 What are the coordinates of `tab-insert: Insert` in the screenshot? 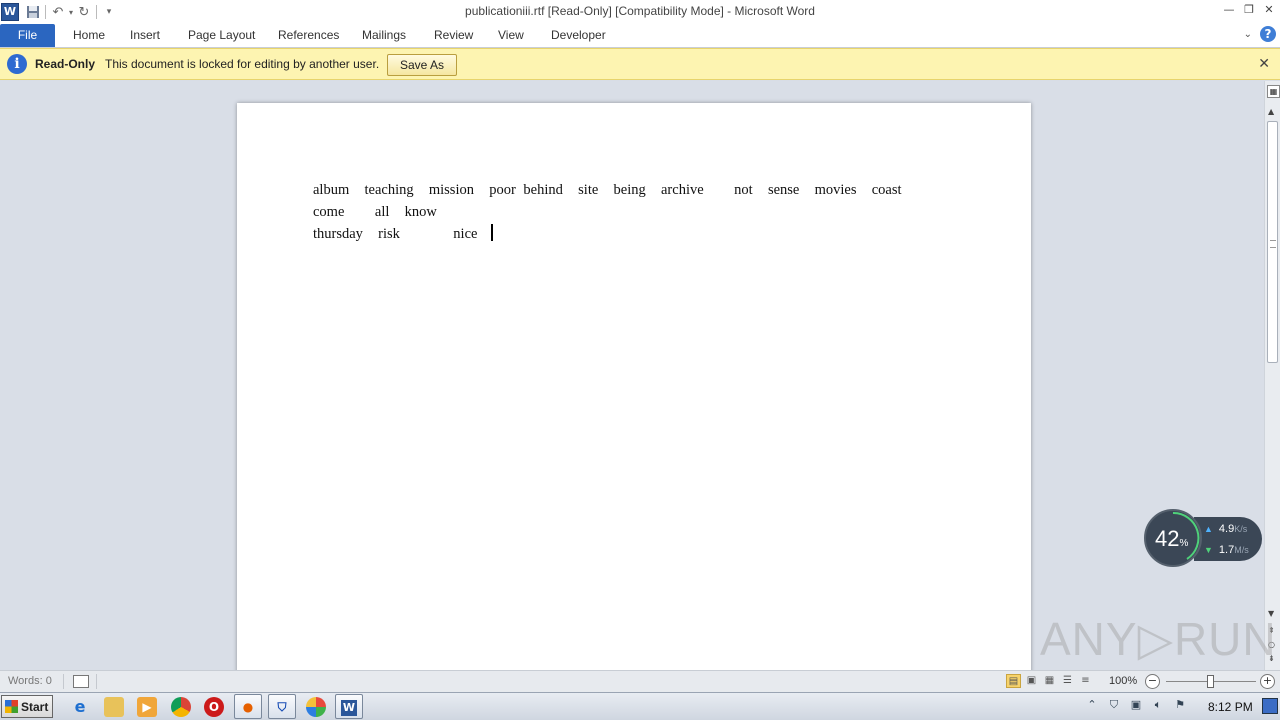 It's located at (145, 35).